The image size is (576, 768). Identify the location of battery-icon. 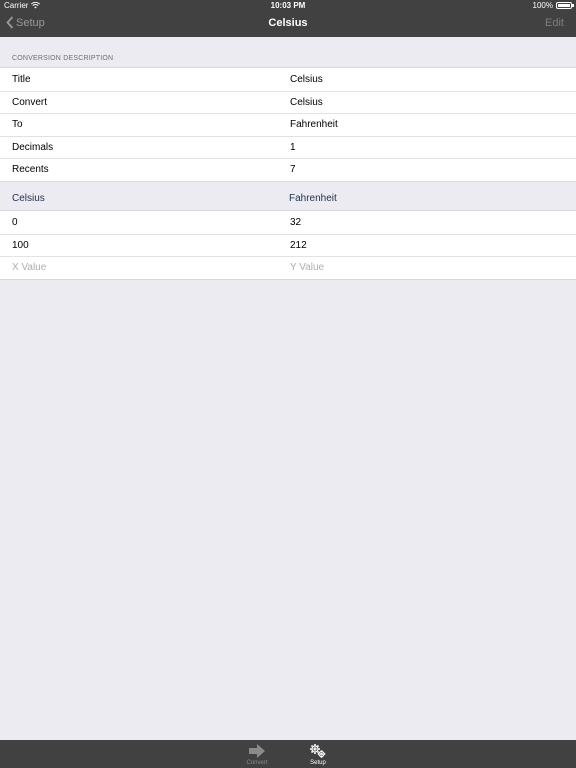
(565, 5).